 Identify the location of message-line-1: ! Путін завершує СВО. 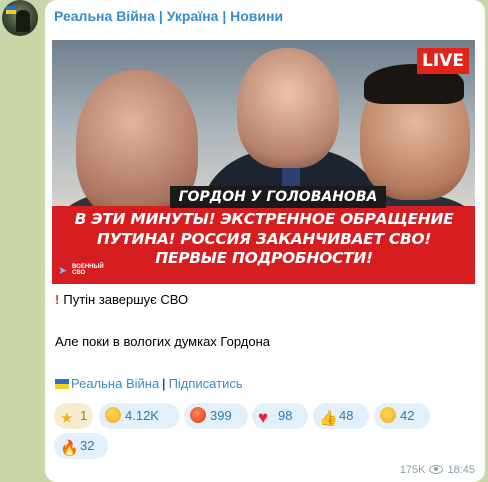
(121, 299).